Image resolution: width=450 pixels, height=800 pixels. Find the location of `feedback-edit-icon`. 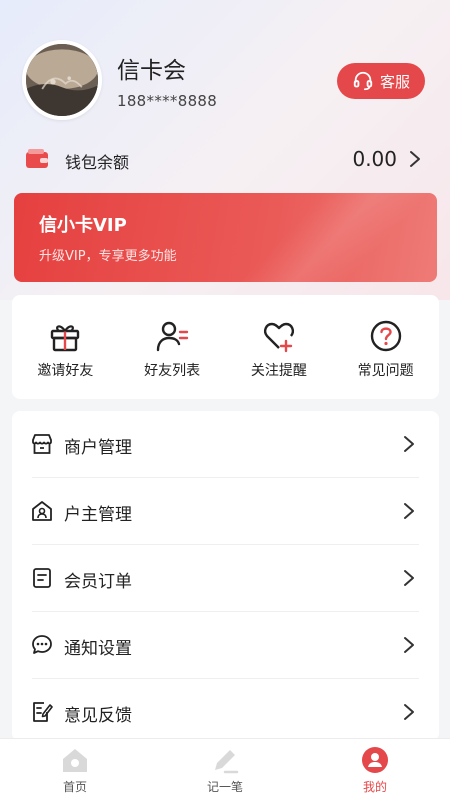

feedback-edit-icon is located at coordinates (43, 712).